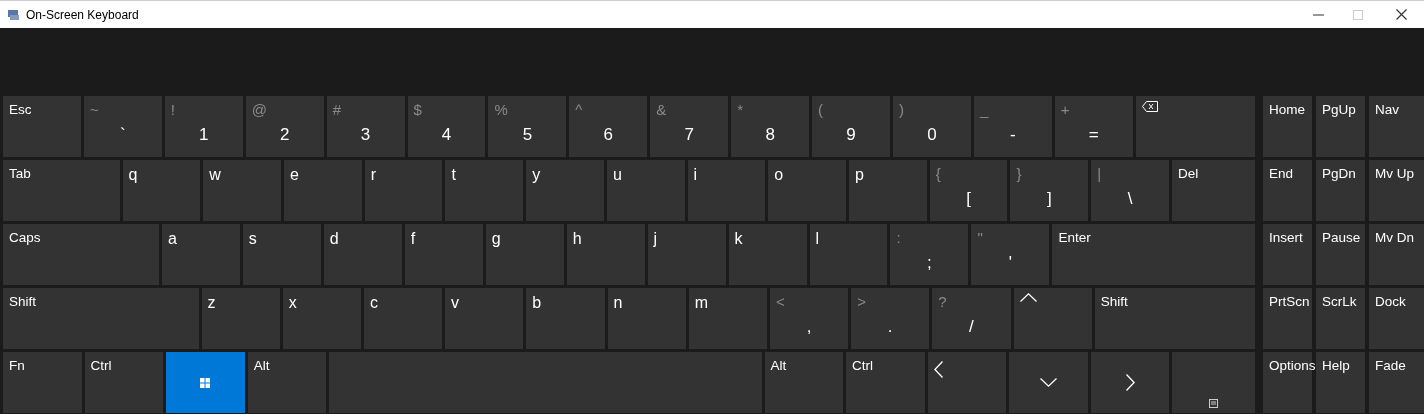 The width and height of the screenshot is (1424, 414). Describe the element at coordinates (1149, 106) in the screenshot. I see `backspace-icon` at that location.